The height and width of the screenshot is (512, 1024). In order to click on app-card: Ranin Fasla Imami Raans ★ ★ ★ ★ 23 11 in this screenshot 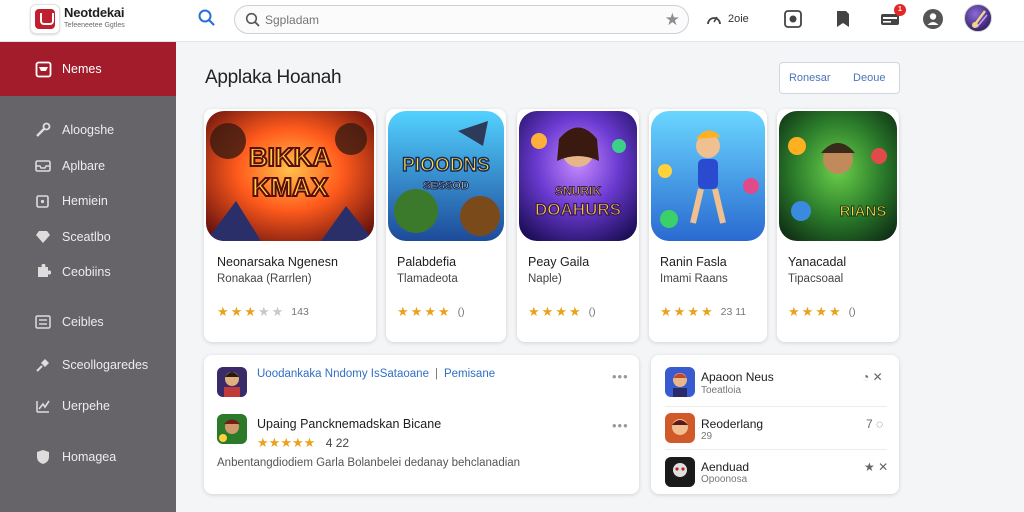, I will do `click(708, 225)`.